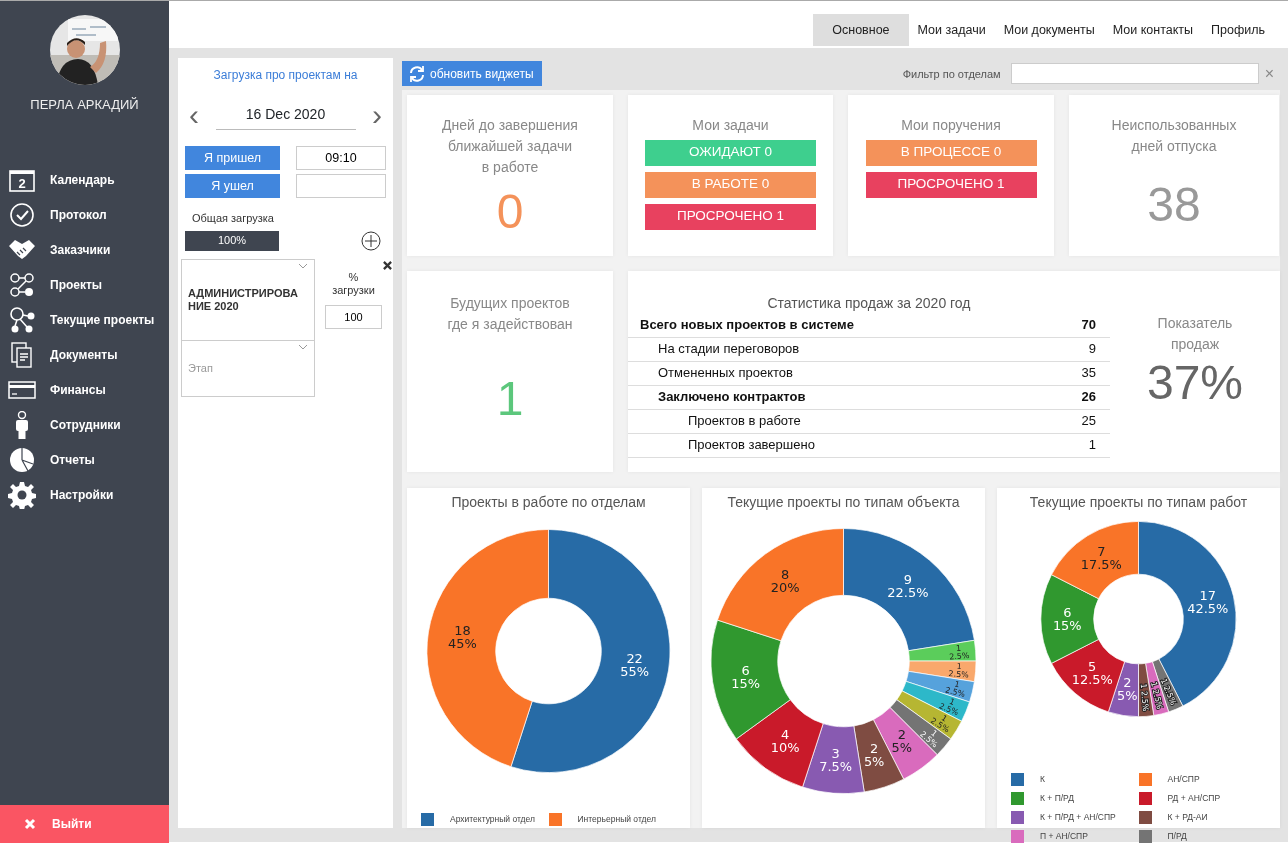  I want to click on legend-label: Архитектурный отдел, so click(492, 819).